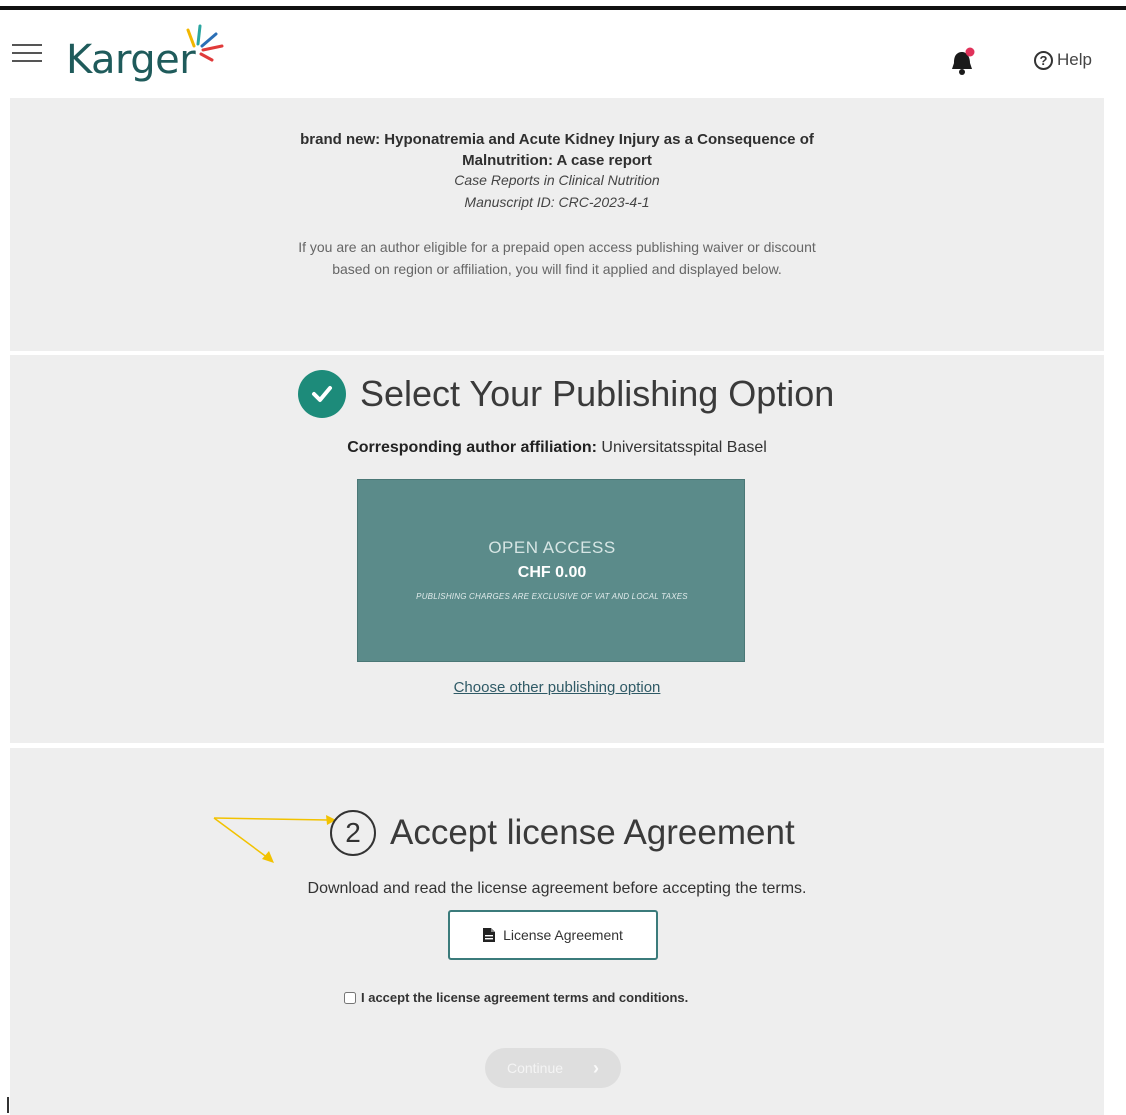 The width and height of the screenshot is (1126, 1115). I want to click on check-circle-icon, so click(322, 394).